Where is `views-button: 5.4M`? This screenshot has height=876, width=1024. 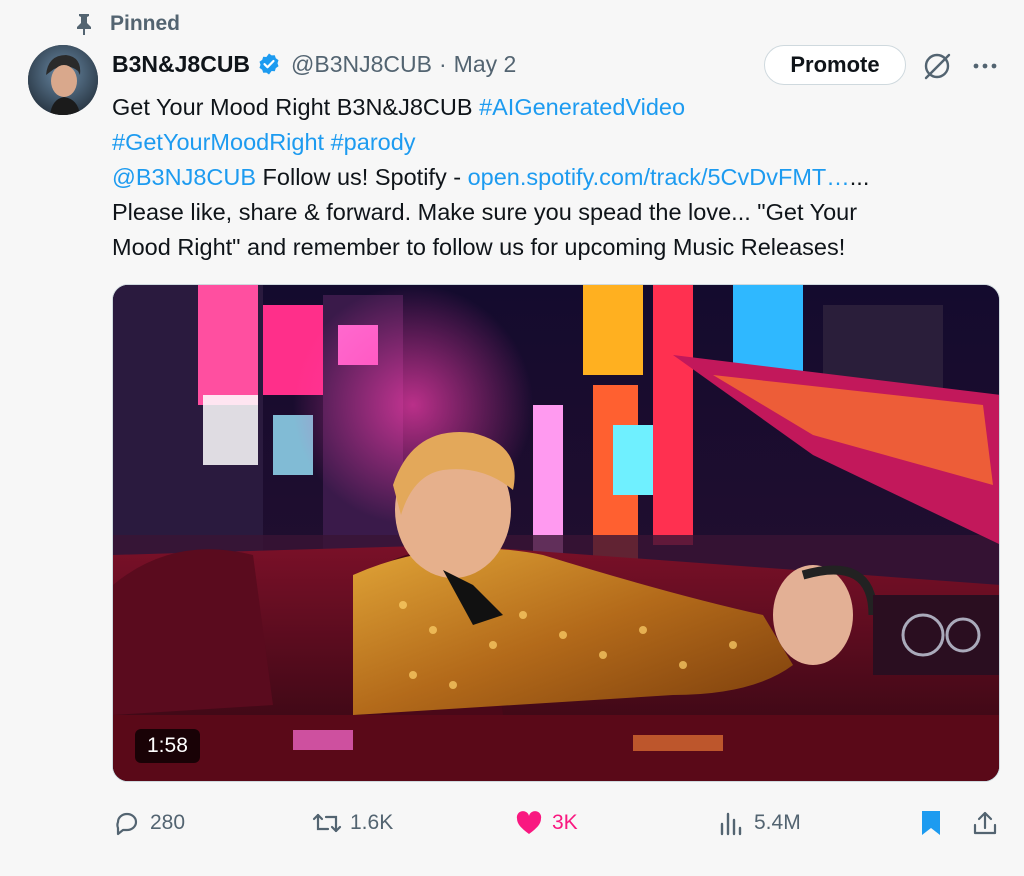 views-button: 5.4M is located at coordinates (758, 823).